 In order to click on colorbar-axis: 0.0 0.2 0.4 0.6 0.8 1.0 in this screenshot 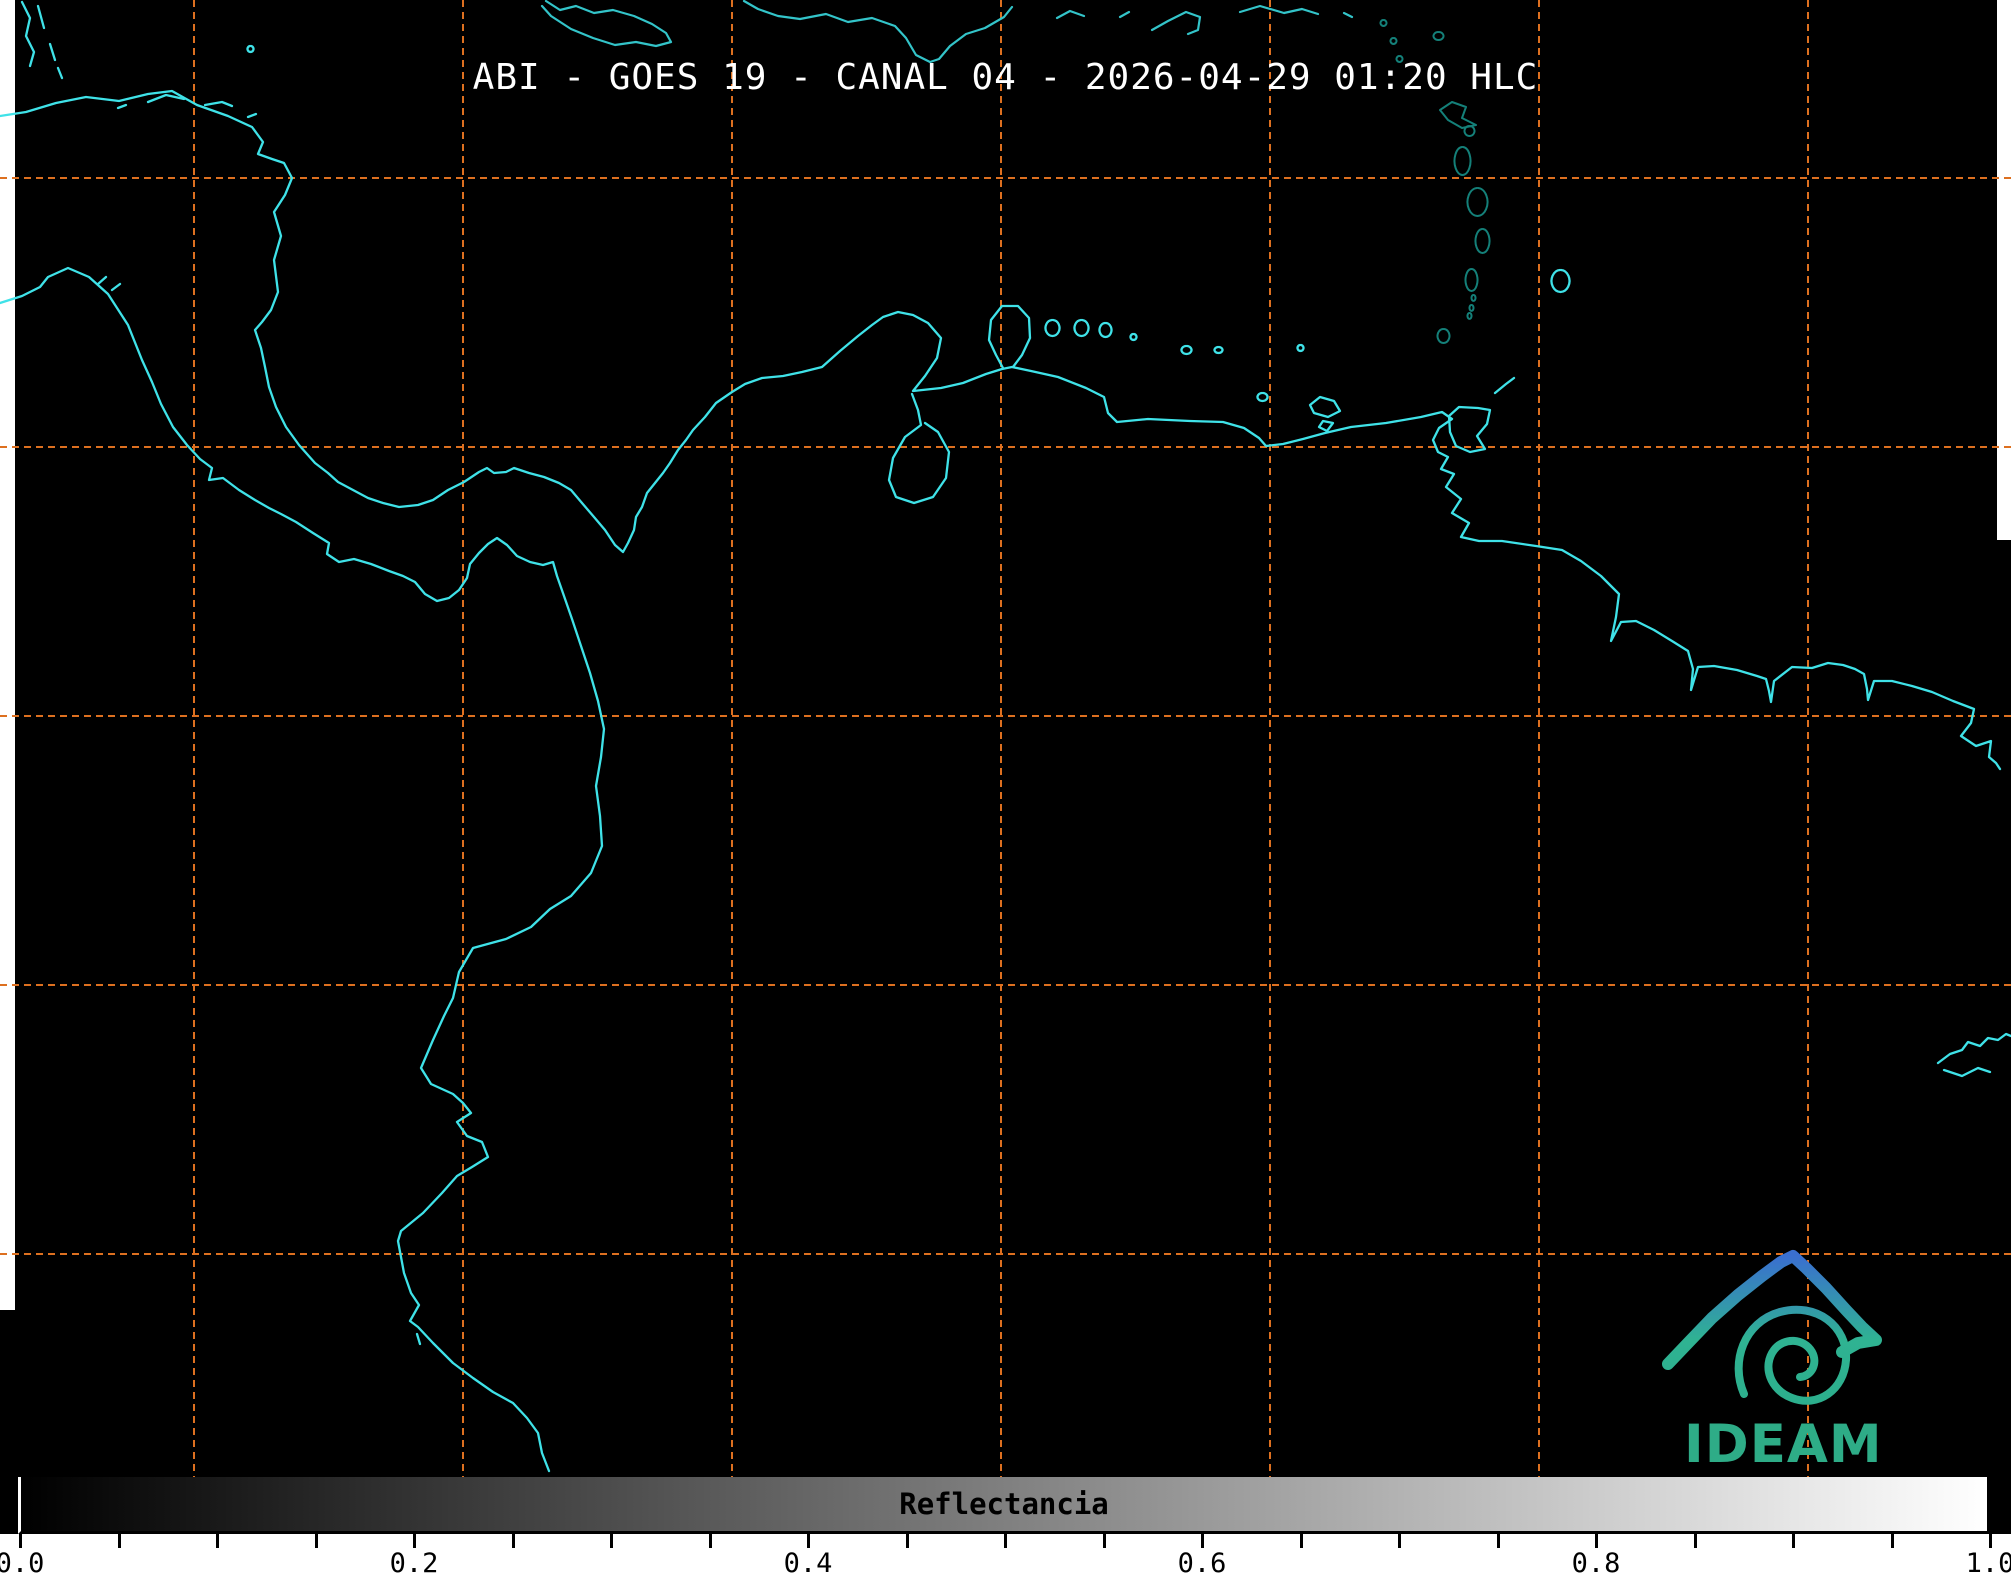, I will do `click(1005, 1555)`.